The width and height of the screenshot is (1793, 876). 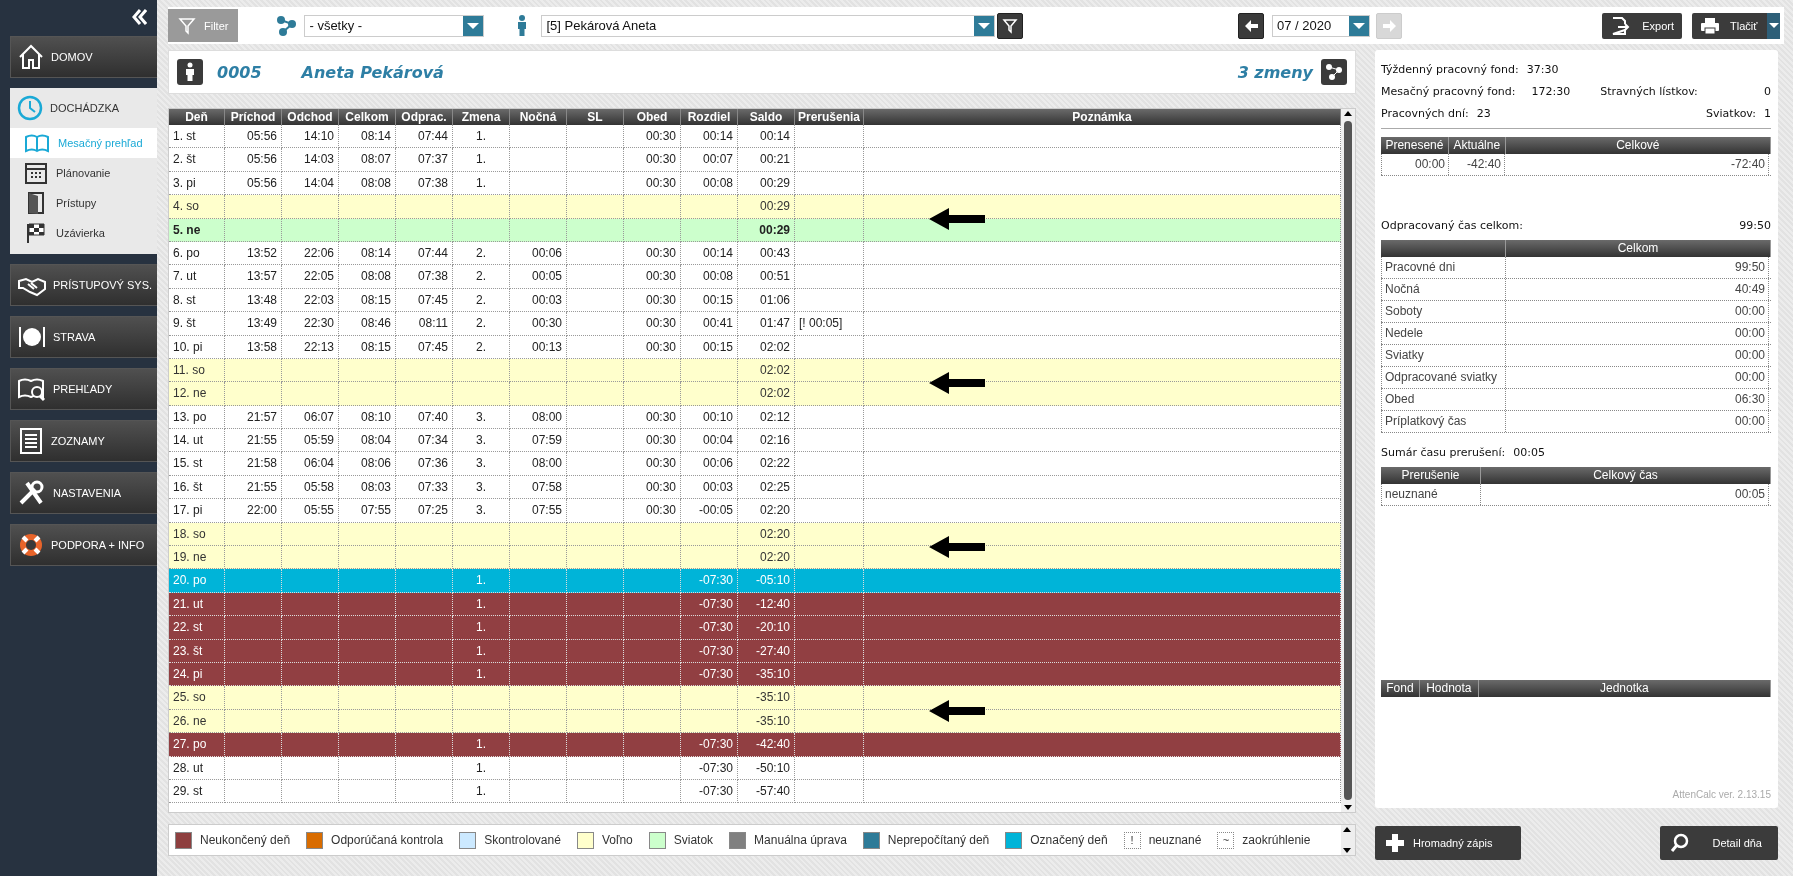 I want to click on table-row: 26. ne -35:10, so click(x=755, y=721).